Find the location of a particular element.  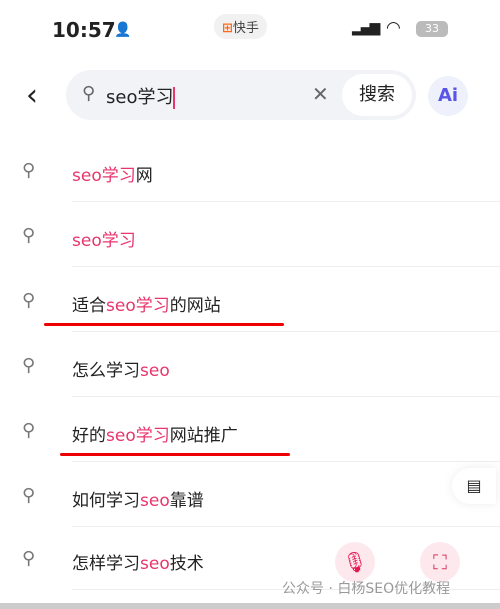

watermark: 公众号 · 白杨SEO优化教程 is located at coordinates (366, 589).